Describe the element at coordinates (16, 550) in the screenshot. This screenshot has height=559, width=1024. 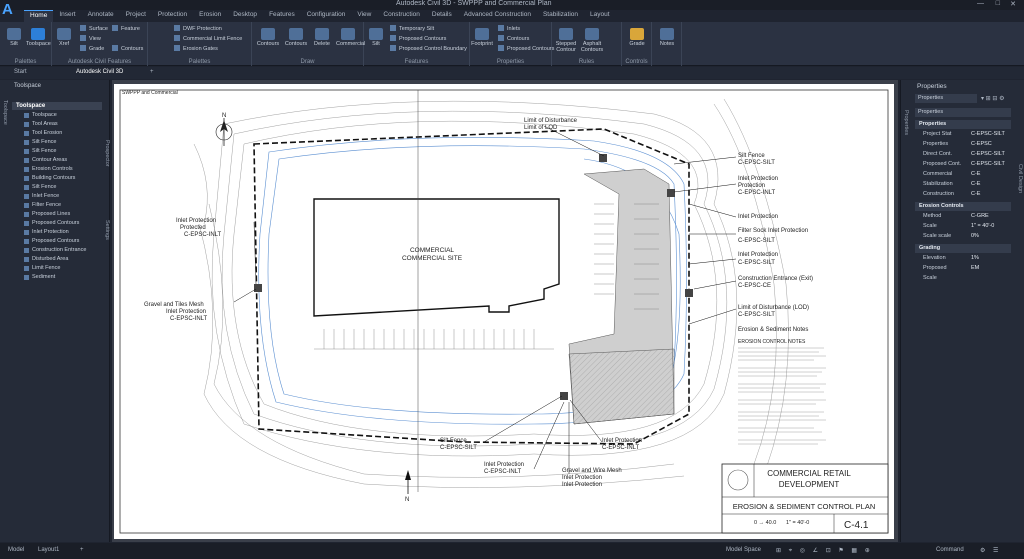
I see `layout-tab-model: Model` at that location.